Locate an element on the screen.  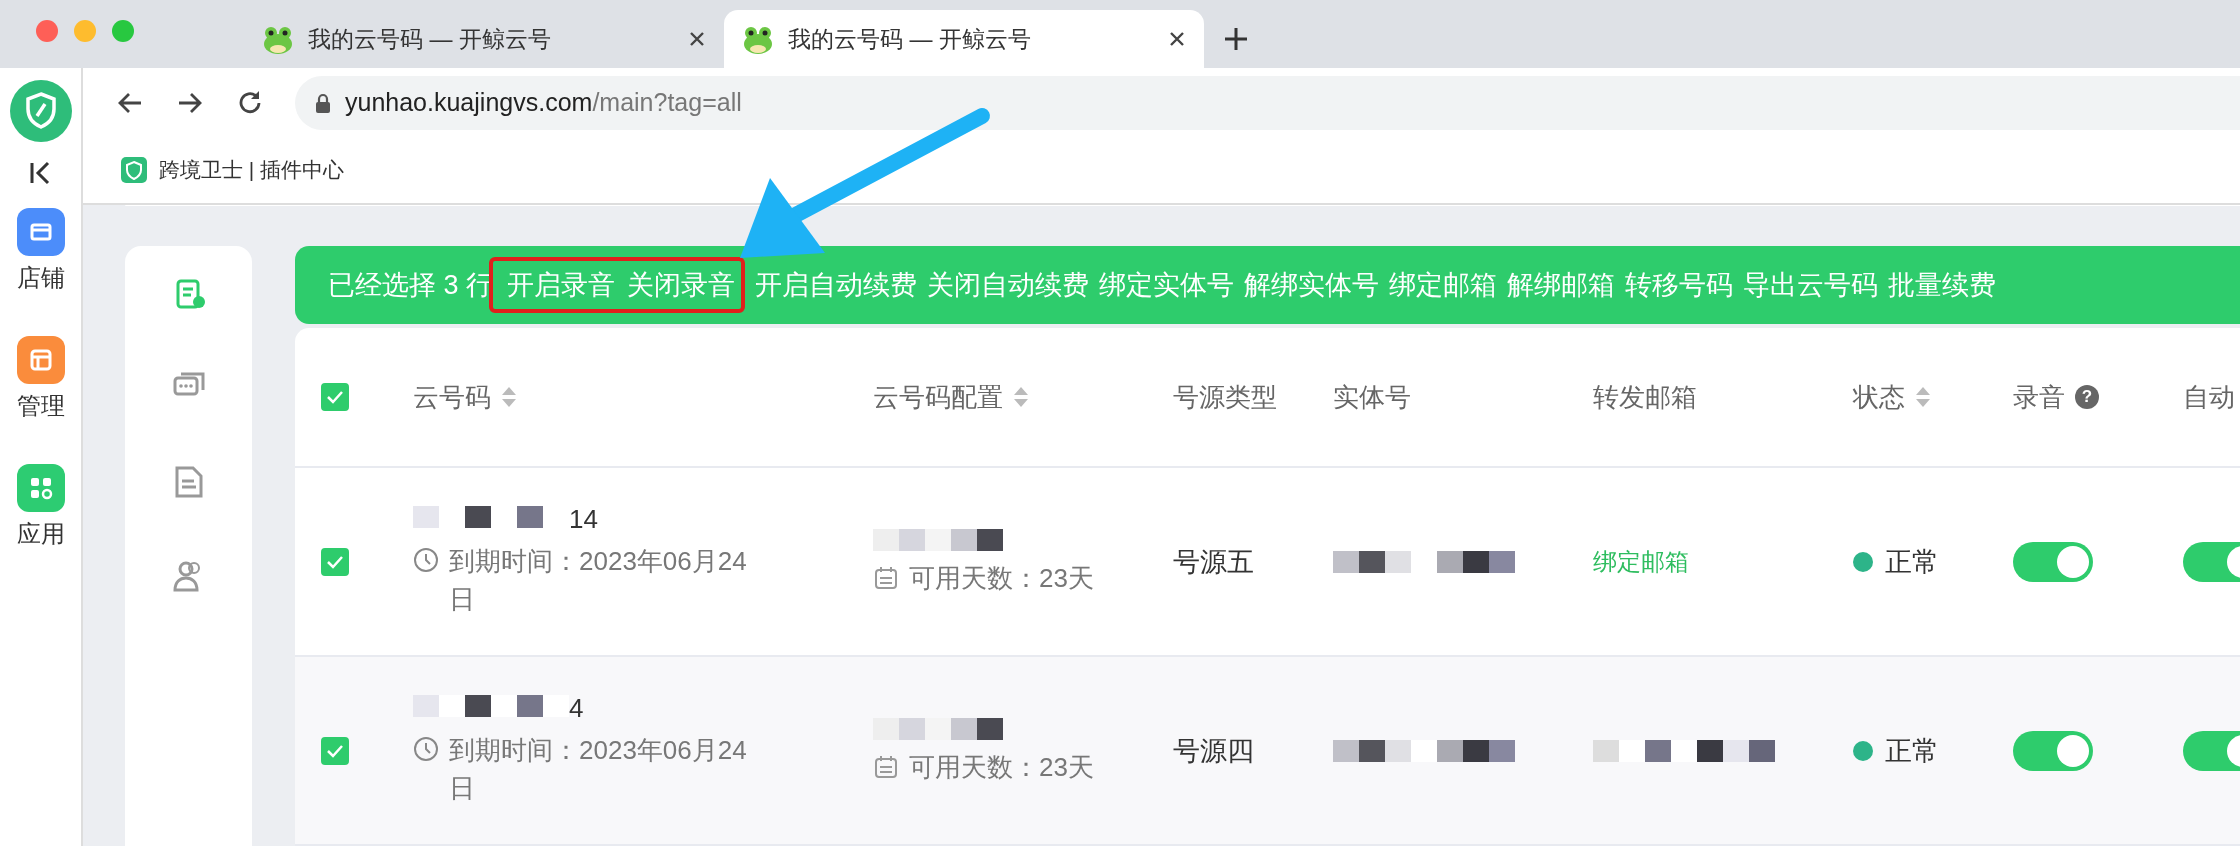
bookmark-link: 跨境卫士 | 插件中心 is located at coordinates (233, 170).